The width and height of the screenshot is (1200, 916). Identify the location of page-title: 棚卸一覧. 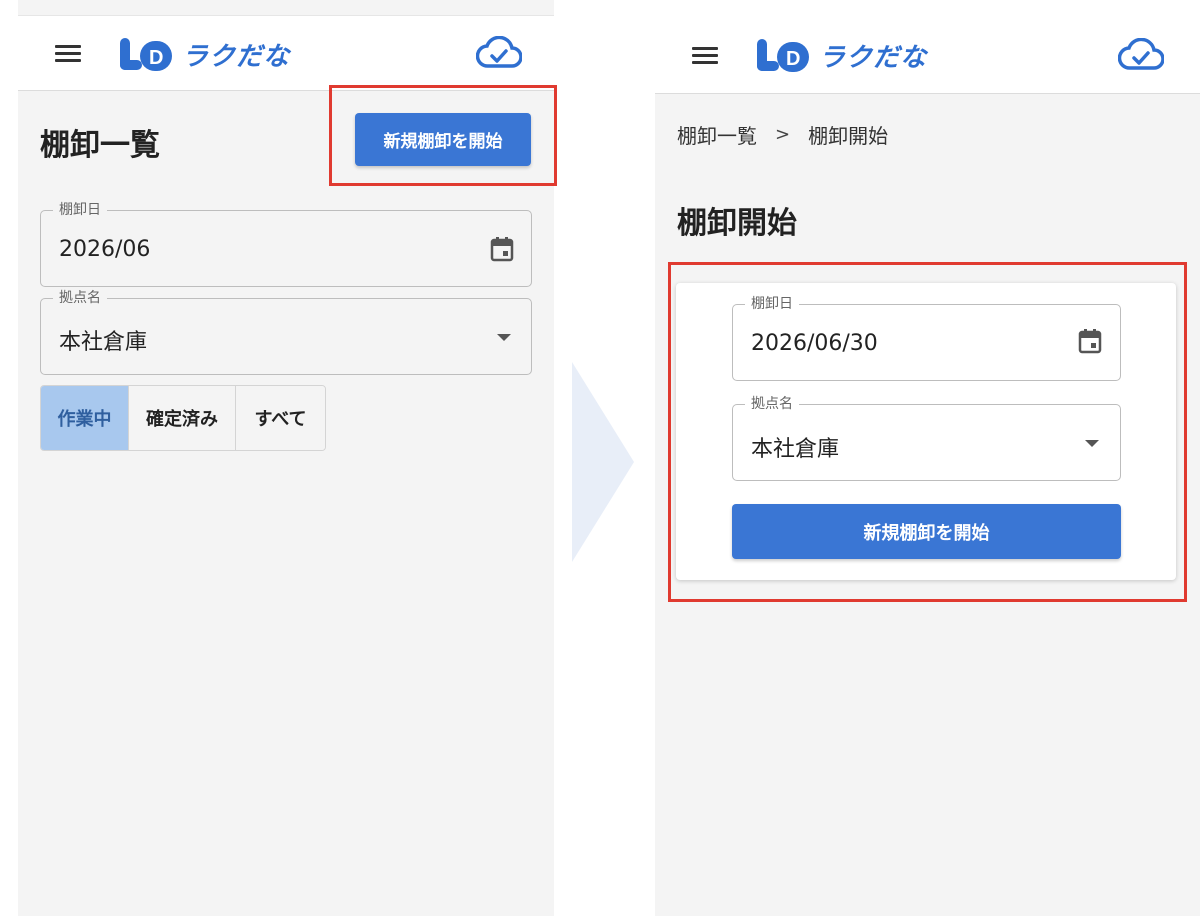
(100, 145).